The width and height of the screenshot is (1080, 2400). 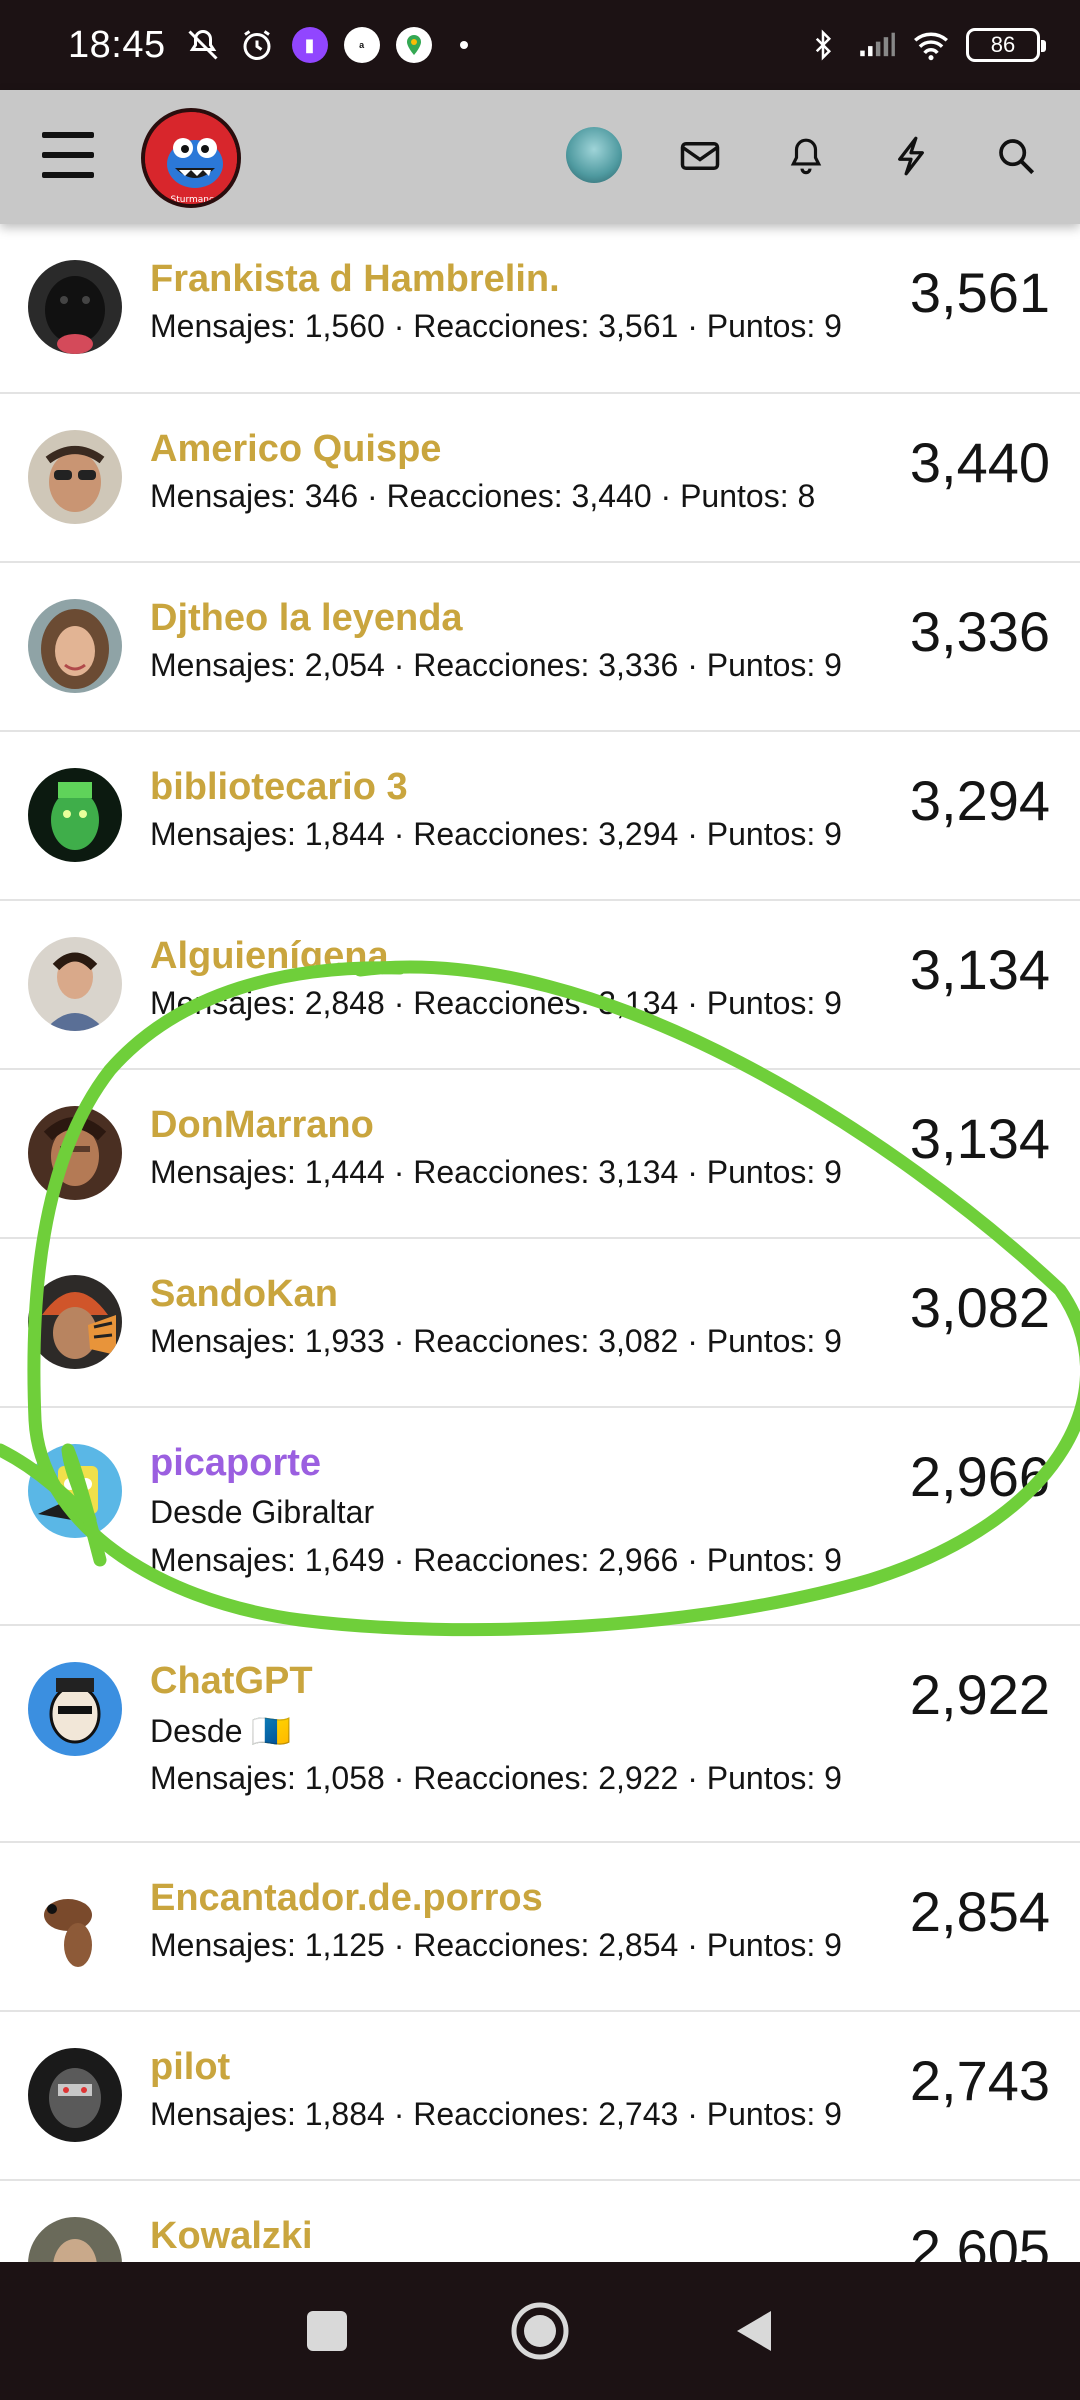 I want to click on member-name: Americo Quispe, so click(x=295, y=449).